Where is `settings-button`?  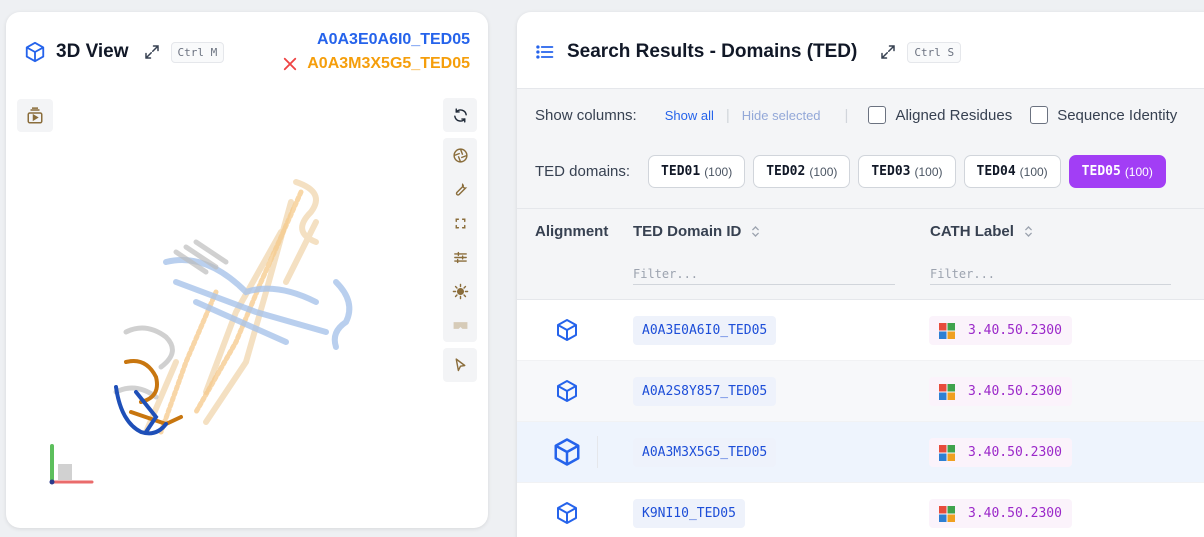
settings-button is located at coordinates (460, 189).